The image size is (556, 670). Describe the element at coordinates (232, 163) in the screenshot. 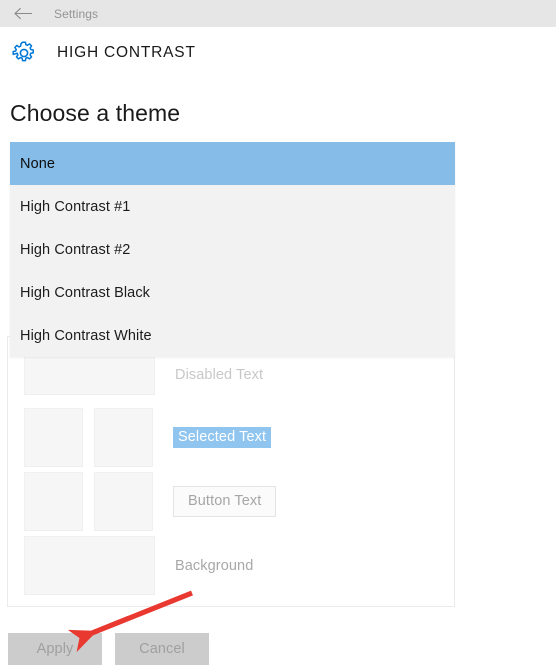

I see `theme-option-none: None` at that location.